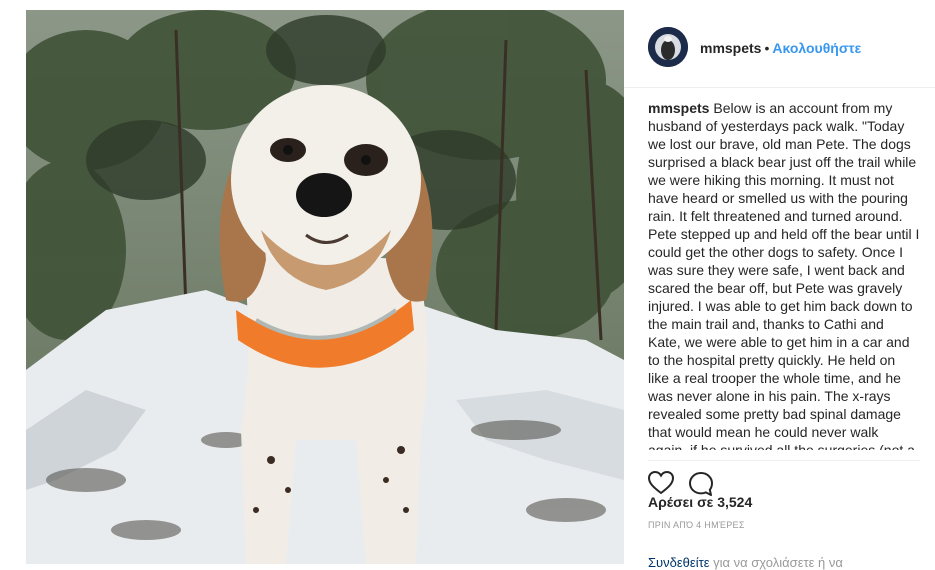 This screenshot has width=935, height=570. I want to click on follow-button: Ακολουθήστε, so click(816, 48).